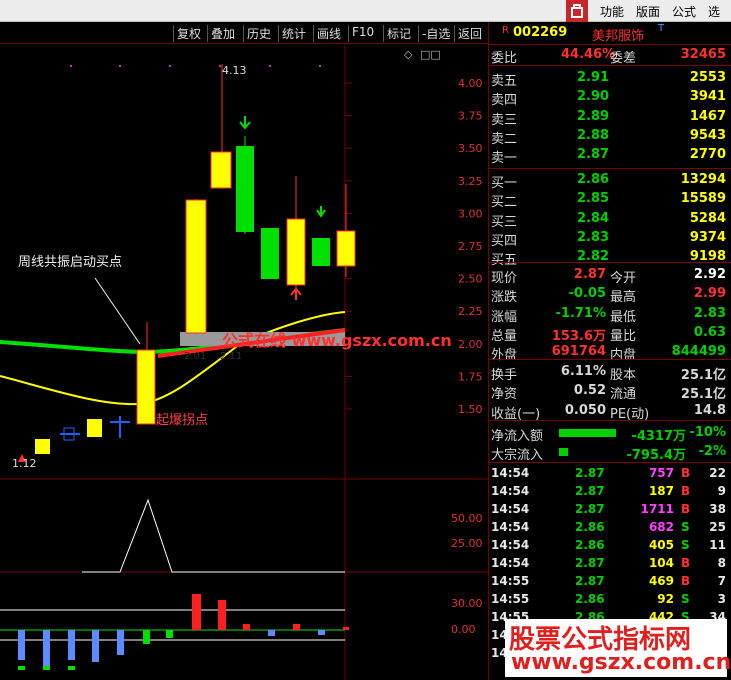 Image resolution: width=731 pixels, height=680 pixels. Describe the element at coordinates (610, 33) in the screenshot. I see `quote-header: R 002269 美邦服饰 T` at that location.